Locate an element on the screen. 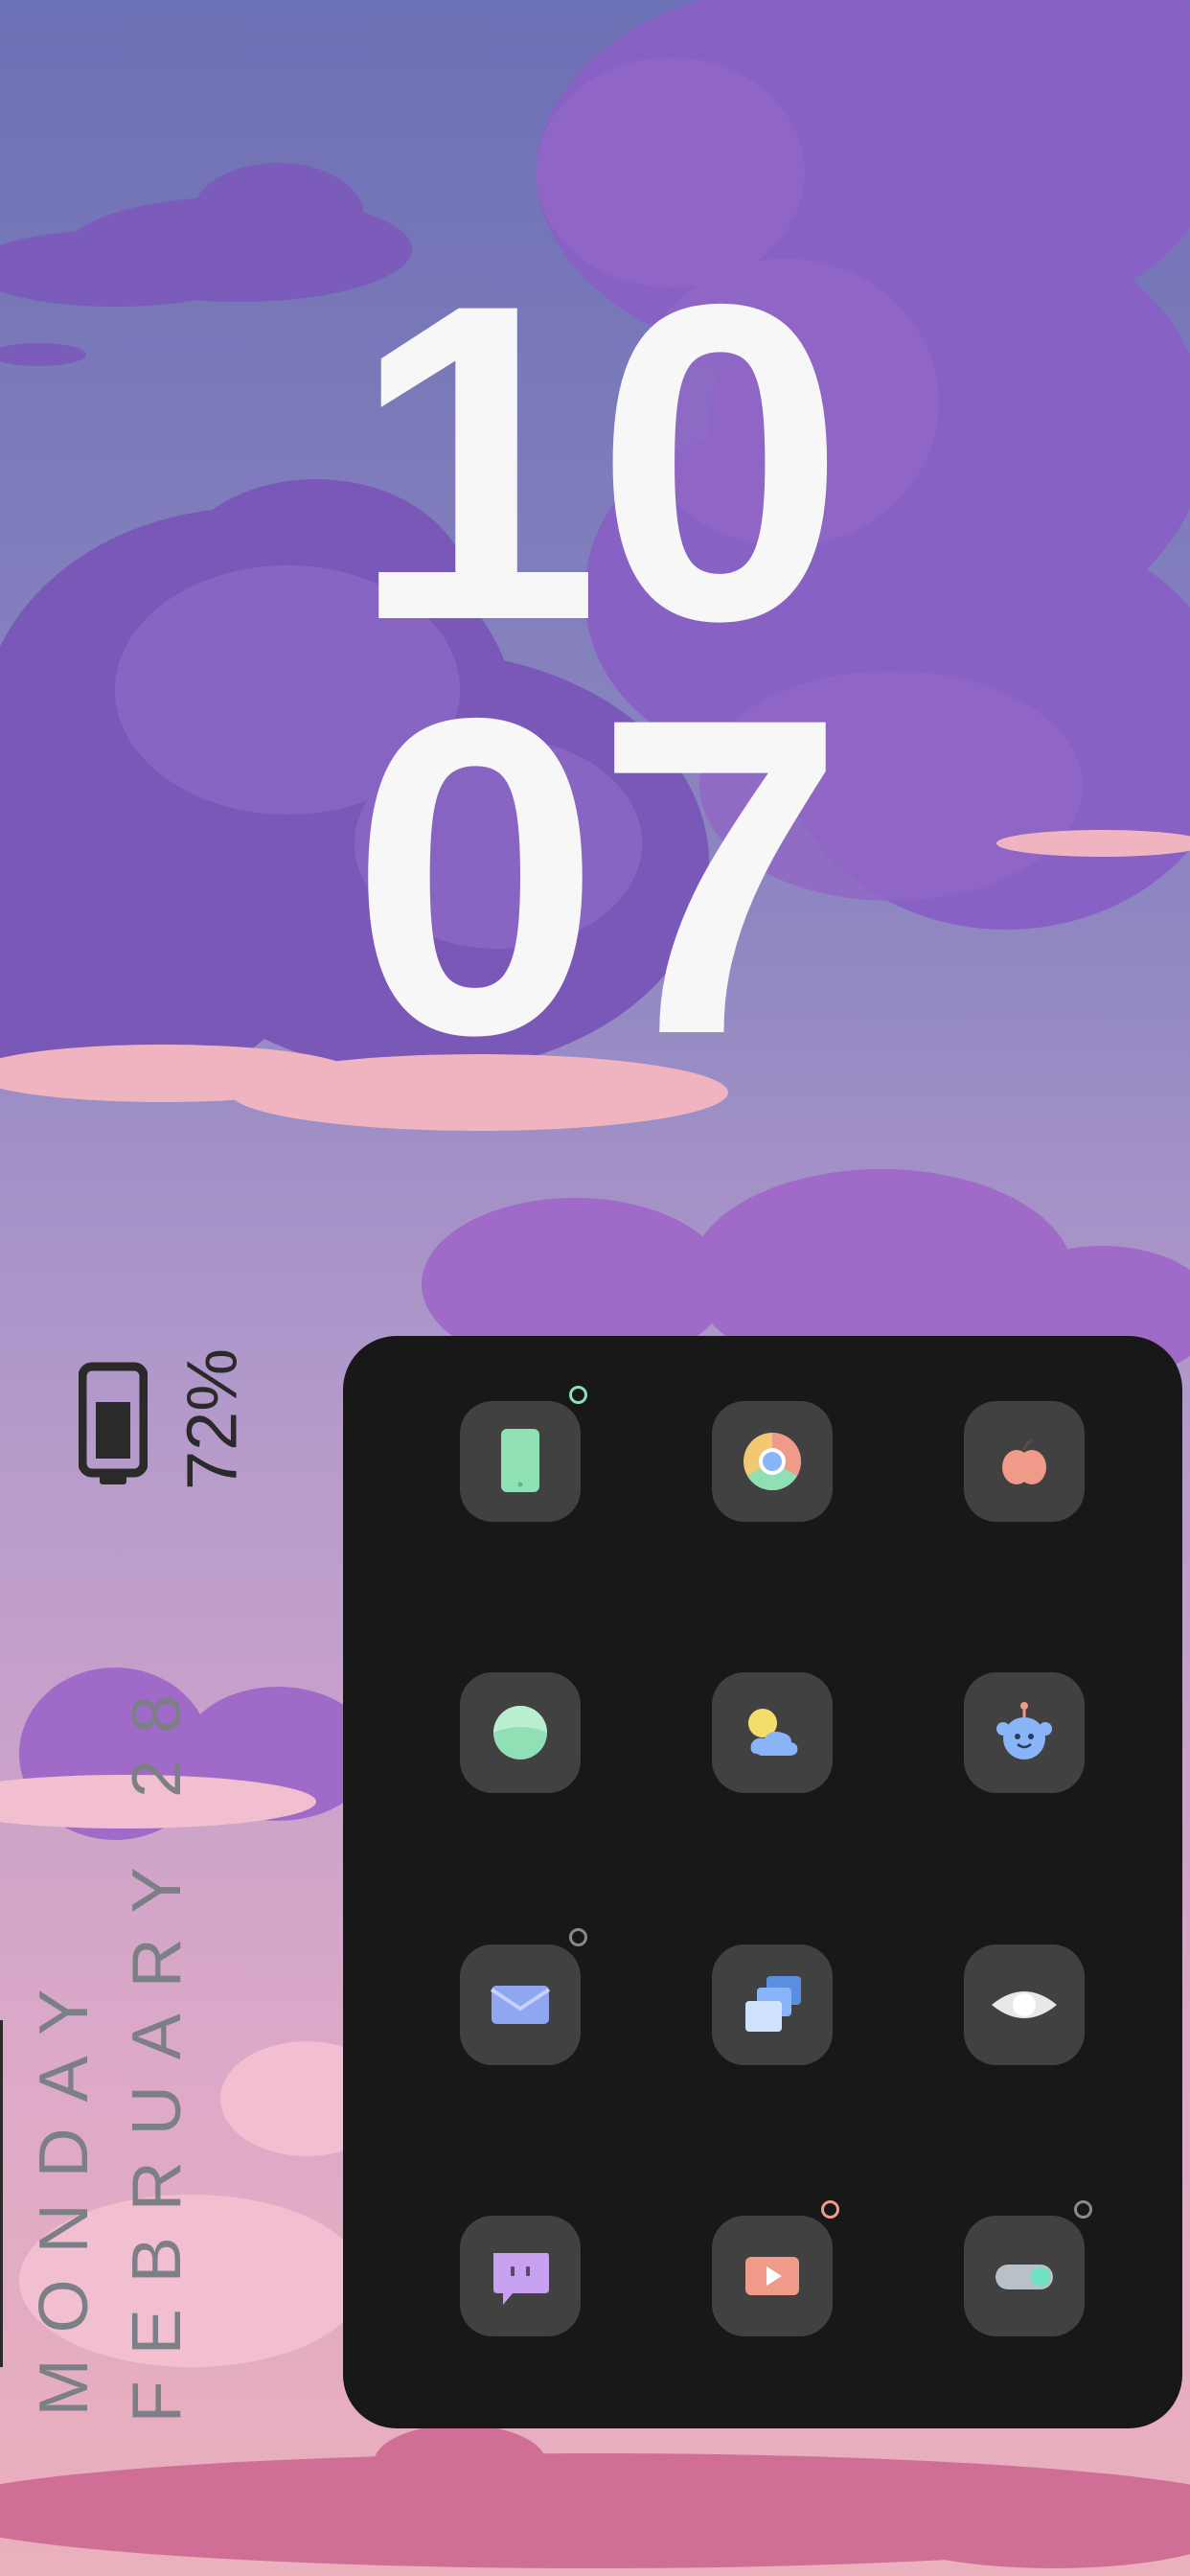 The image size is (1190, 2576). month-day-label: FEBRUARY 28 is located at coordinates (157, 2046).